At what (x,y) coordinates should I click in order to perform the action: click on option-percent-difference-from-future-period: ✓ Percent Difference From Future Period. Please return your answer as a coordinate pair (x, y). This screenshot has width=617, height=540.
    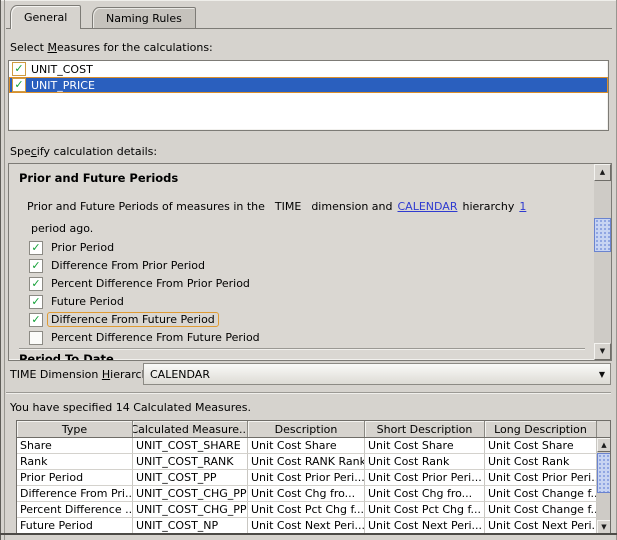
    Looking at the image, I should click on (146, 337).